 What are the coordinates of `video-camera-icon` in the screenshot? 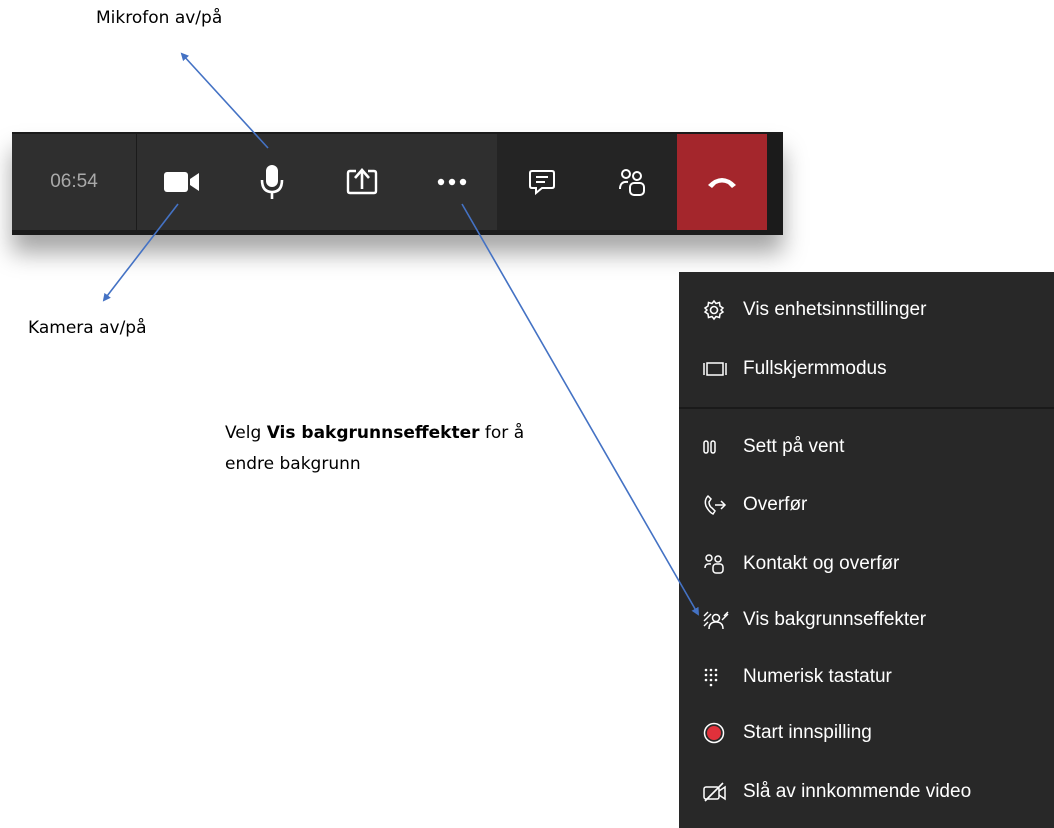 It's located at (182, 182).